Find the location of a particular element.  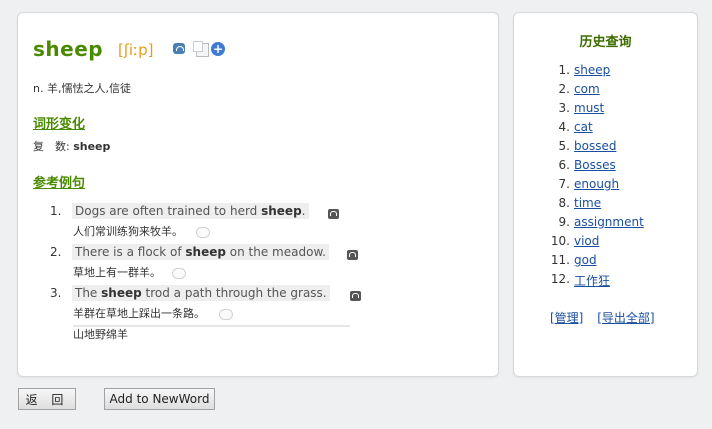

history-link: assignment is located at coordinates (608, 224).